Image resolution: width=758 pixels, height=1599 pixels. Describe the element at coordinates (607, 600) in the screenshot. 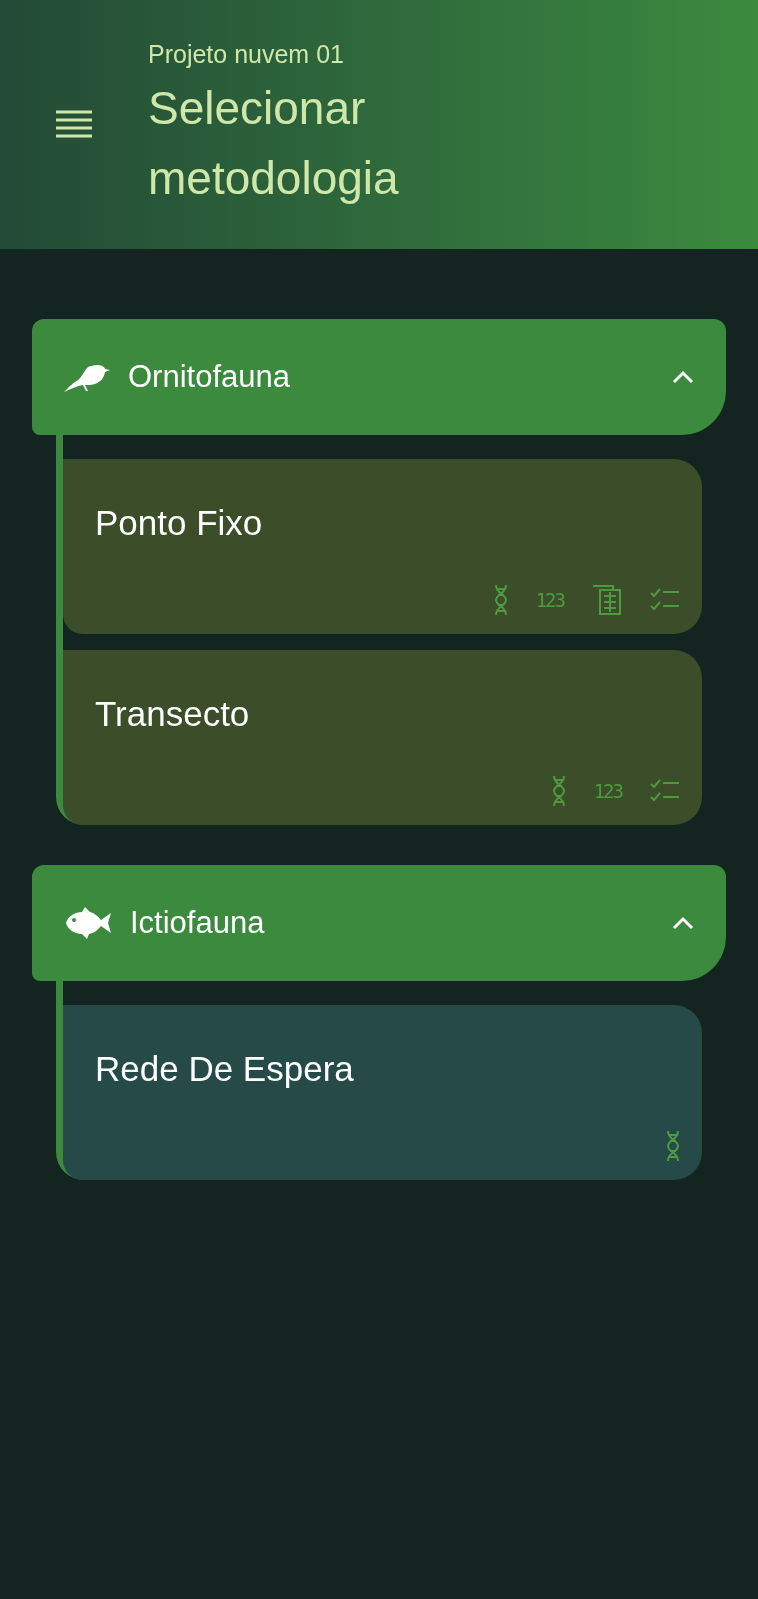

I see `table-icon` at that location.